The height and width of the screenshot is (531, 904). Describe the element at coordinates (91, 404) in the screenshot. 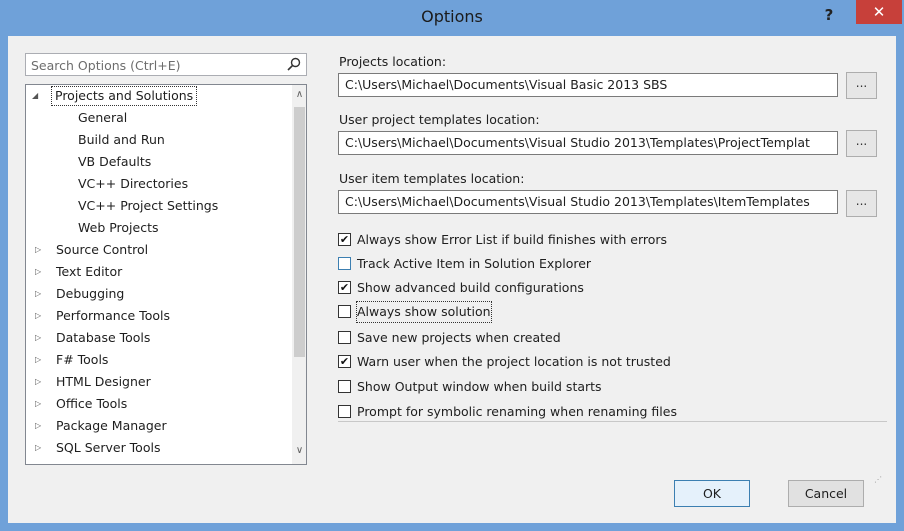

I see `tree-item-office-tools: Office Tools` at that location.